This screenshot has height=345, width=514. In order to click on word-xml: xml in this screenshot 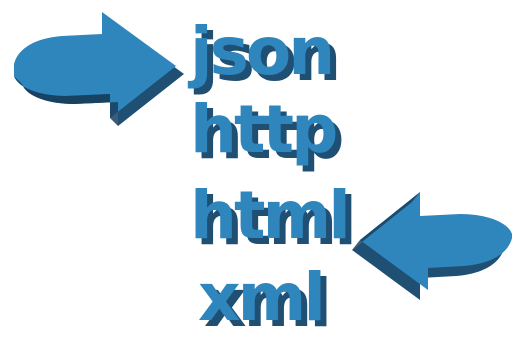, I will do `click(260, 297)`.